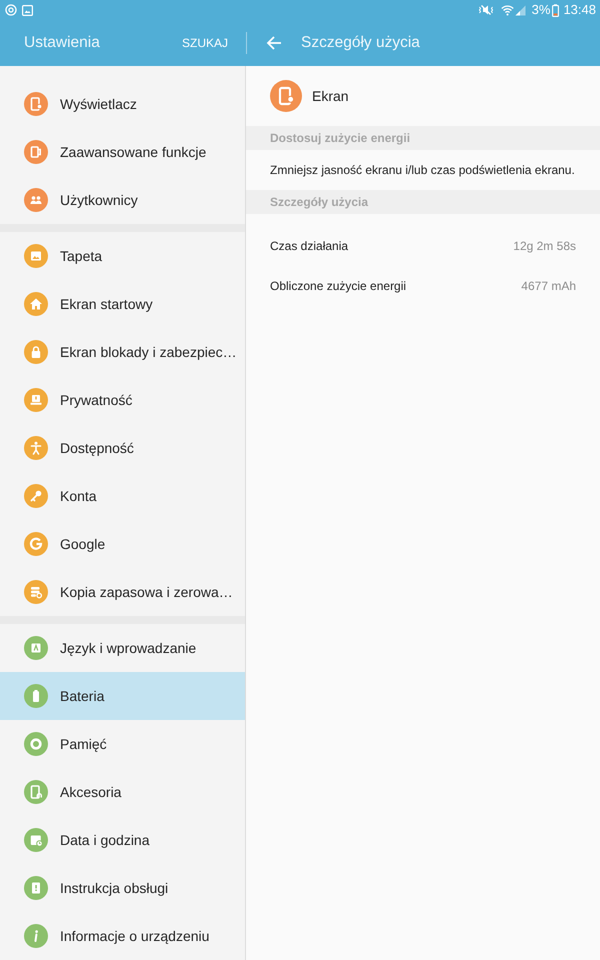  What do you see at coordinates (27, 10) in the screenshot?
I see `image-icon` at bounding box center [27, 10].